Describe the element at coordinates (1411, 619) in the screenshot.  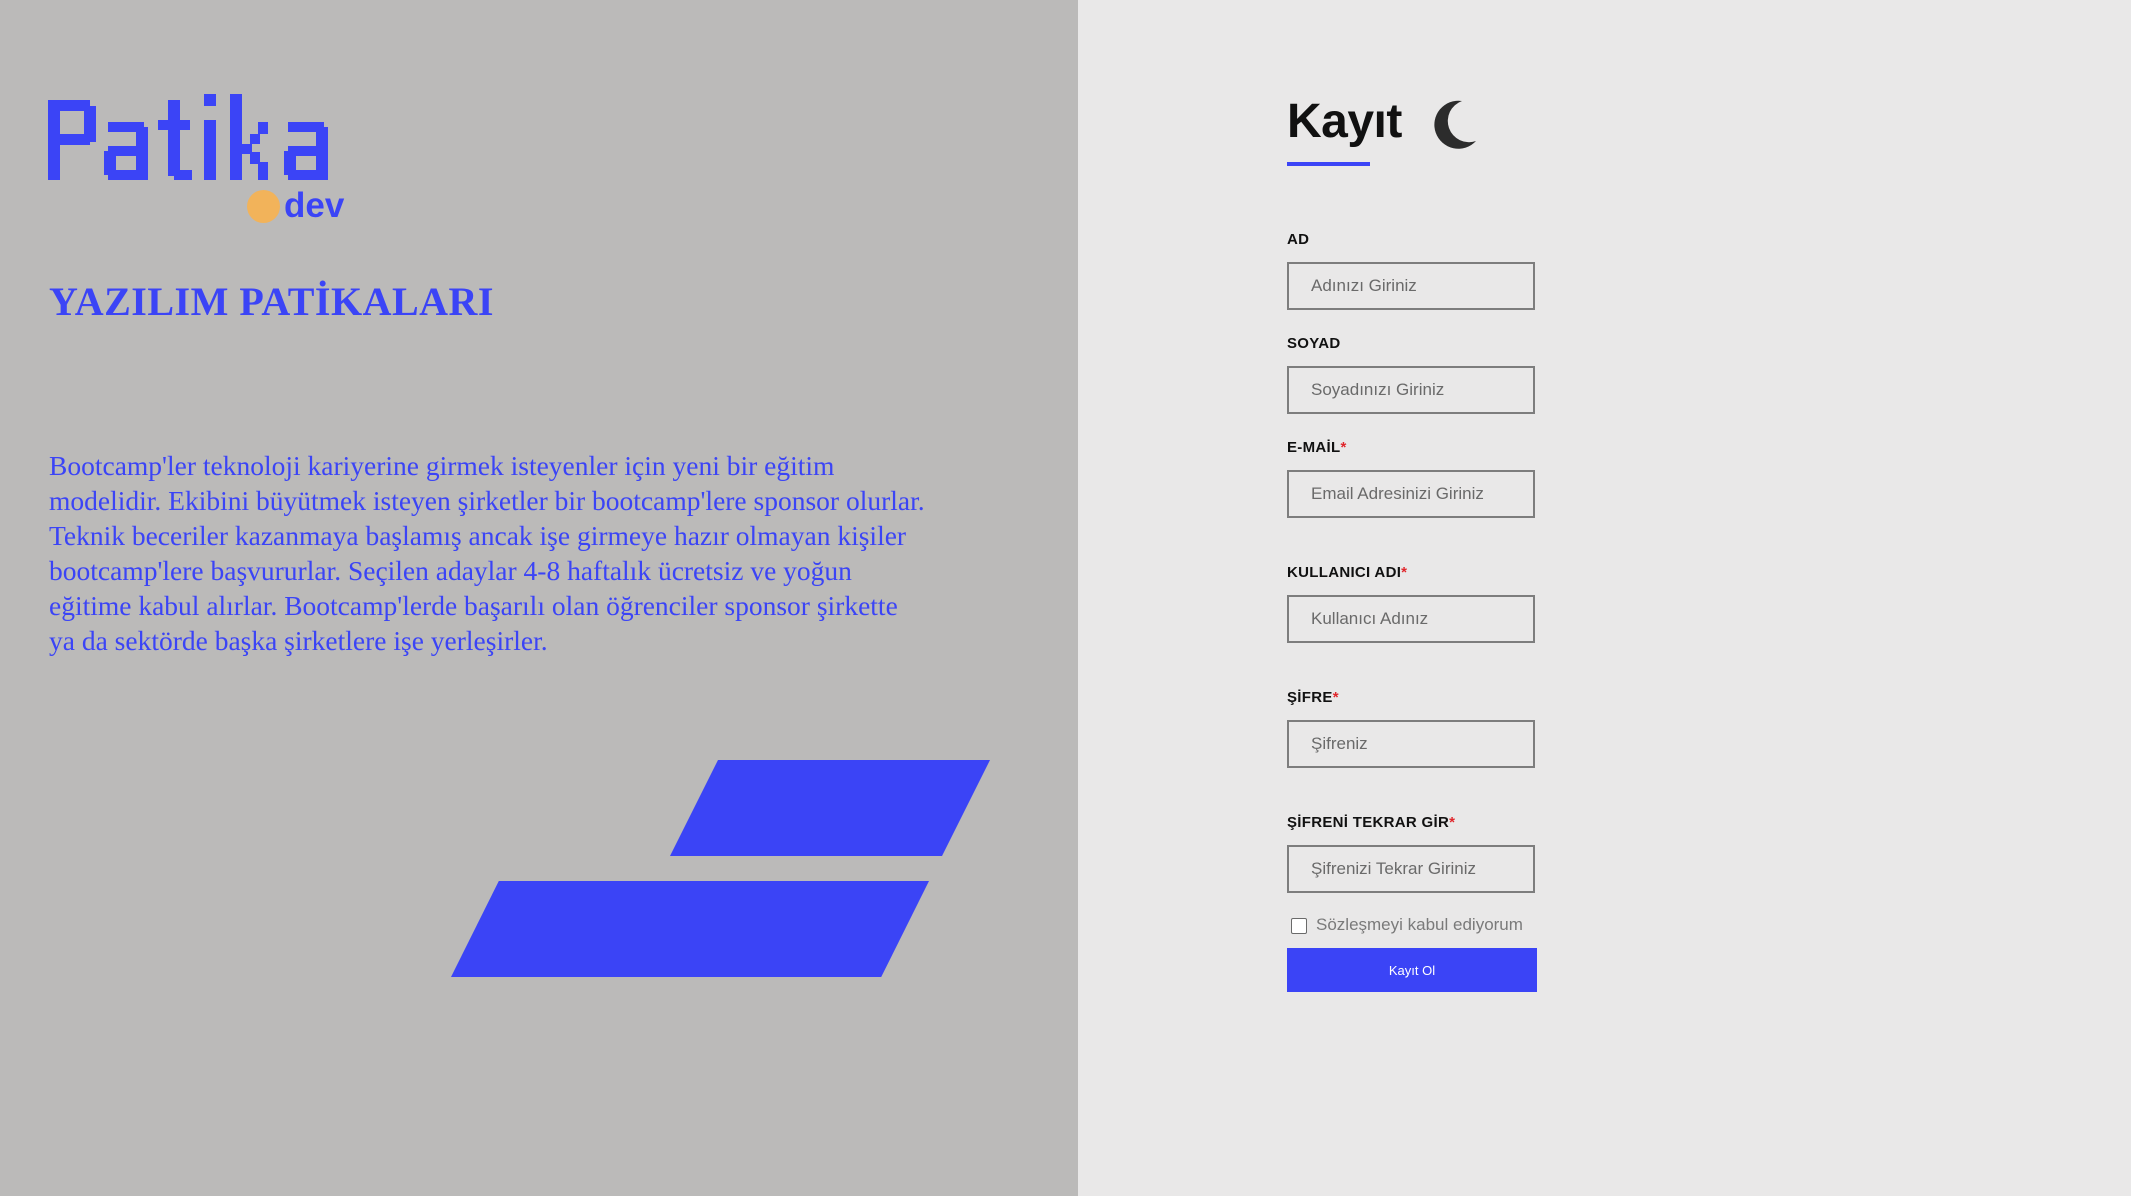
I see `username-input` at that location.